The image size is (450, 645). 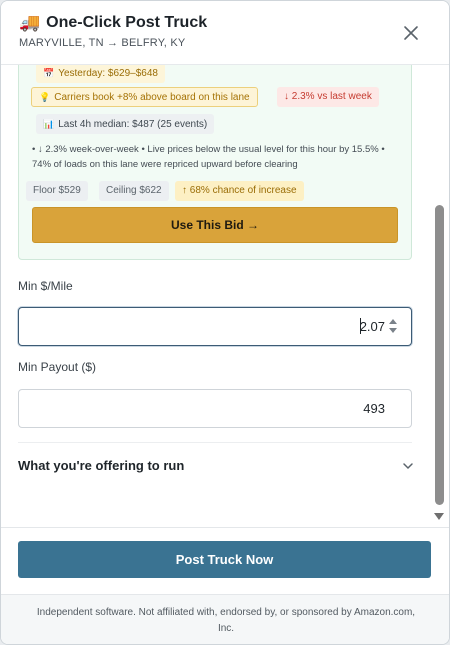 I want to click on min-per-mile-label: Min $/Mile, so click(x=45, y=286).